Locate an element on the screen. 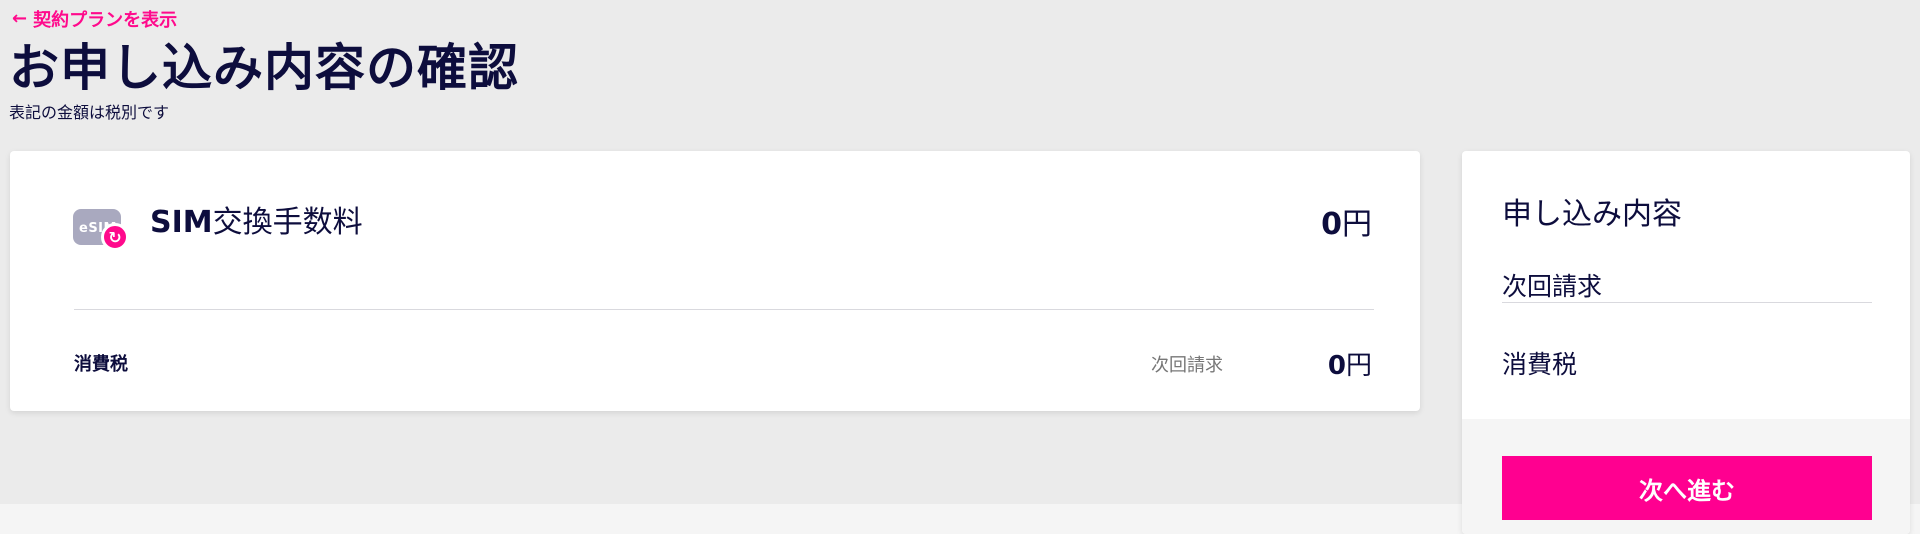 Image resolution: width=1920 pixels, height=534 pixels. summary-divider is located at coordinates (1687, 302).